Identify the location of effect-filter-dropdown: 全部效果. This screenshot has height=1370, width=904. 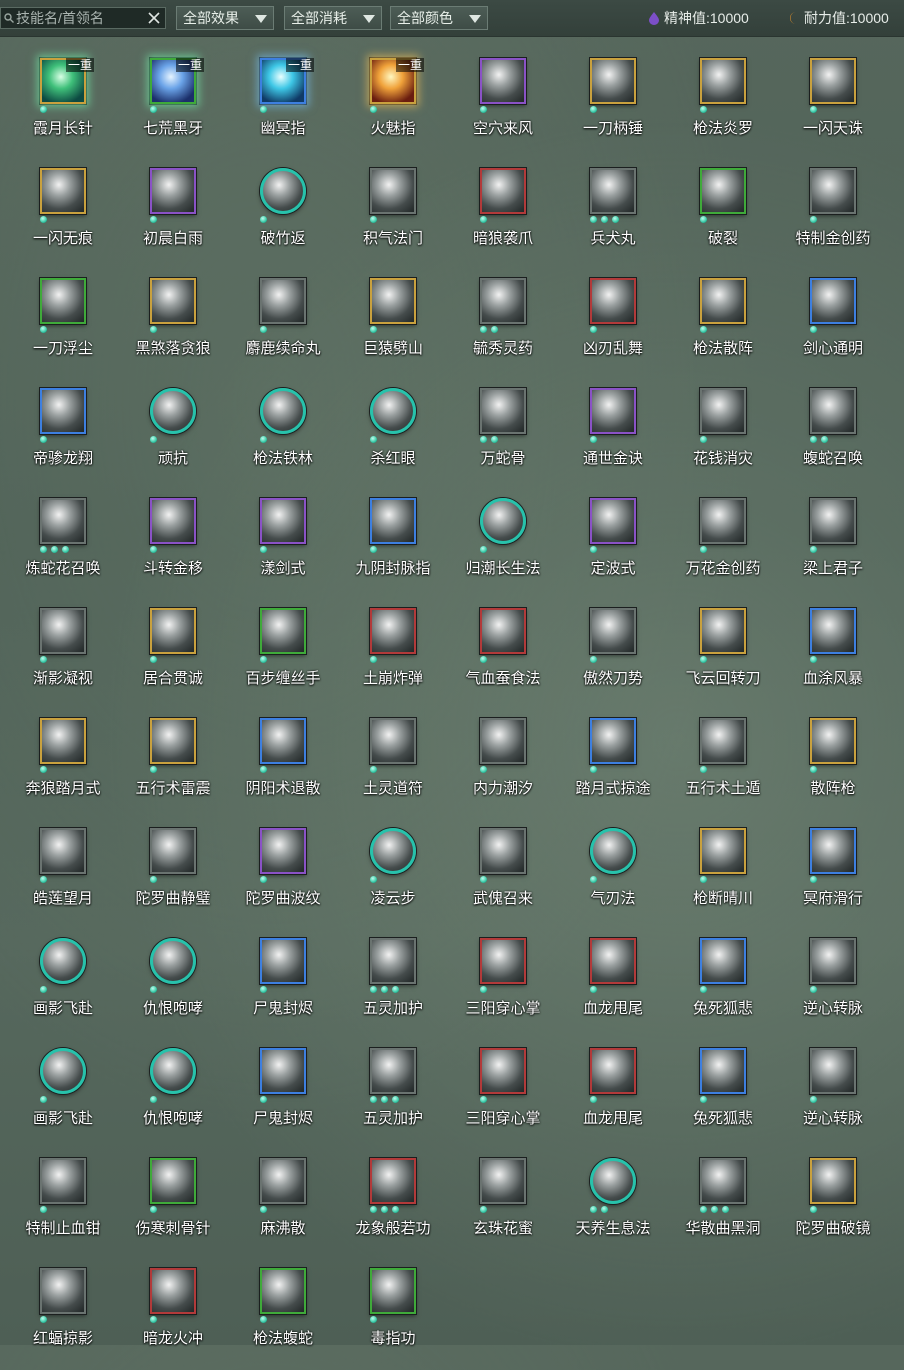
(225, 18).